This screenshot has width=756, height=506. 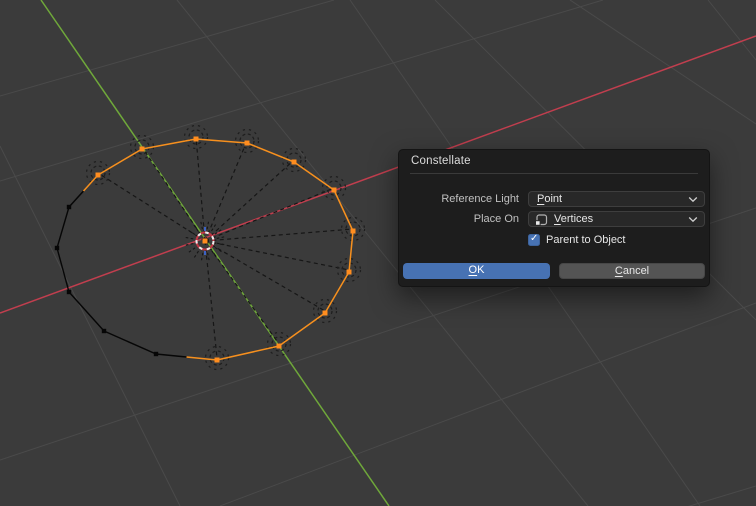 What do you see at coordinates (586, 240) in the screenshot?
I see `parent-to-object-label: Parent to Object` at bounding box center [586, 240].